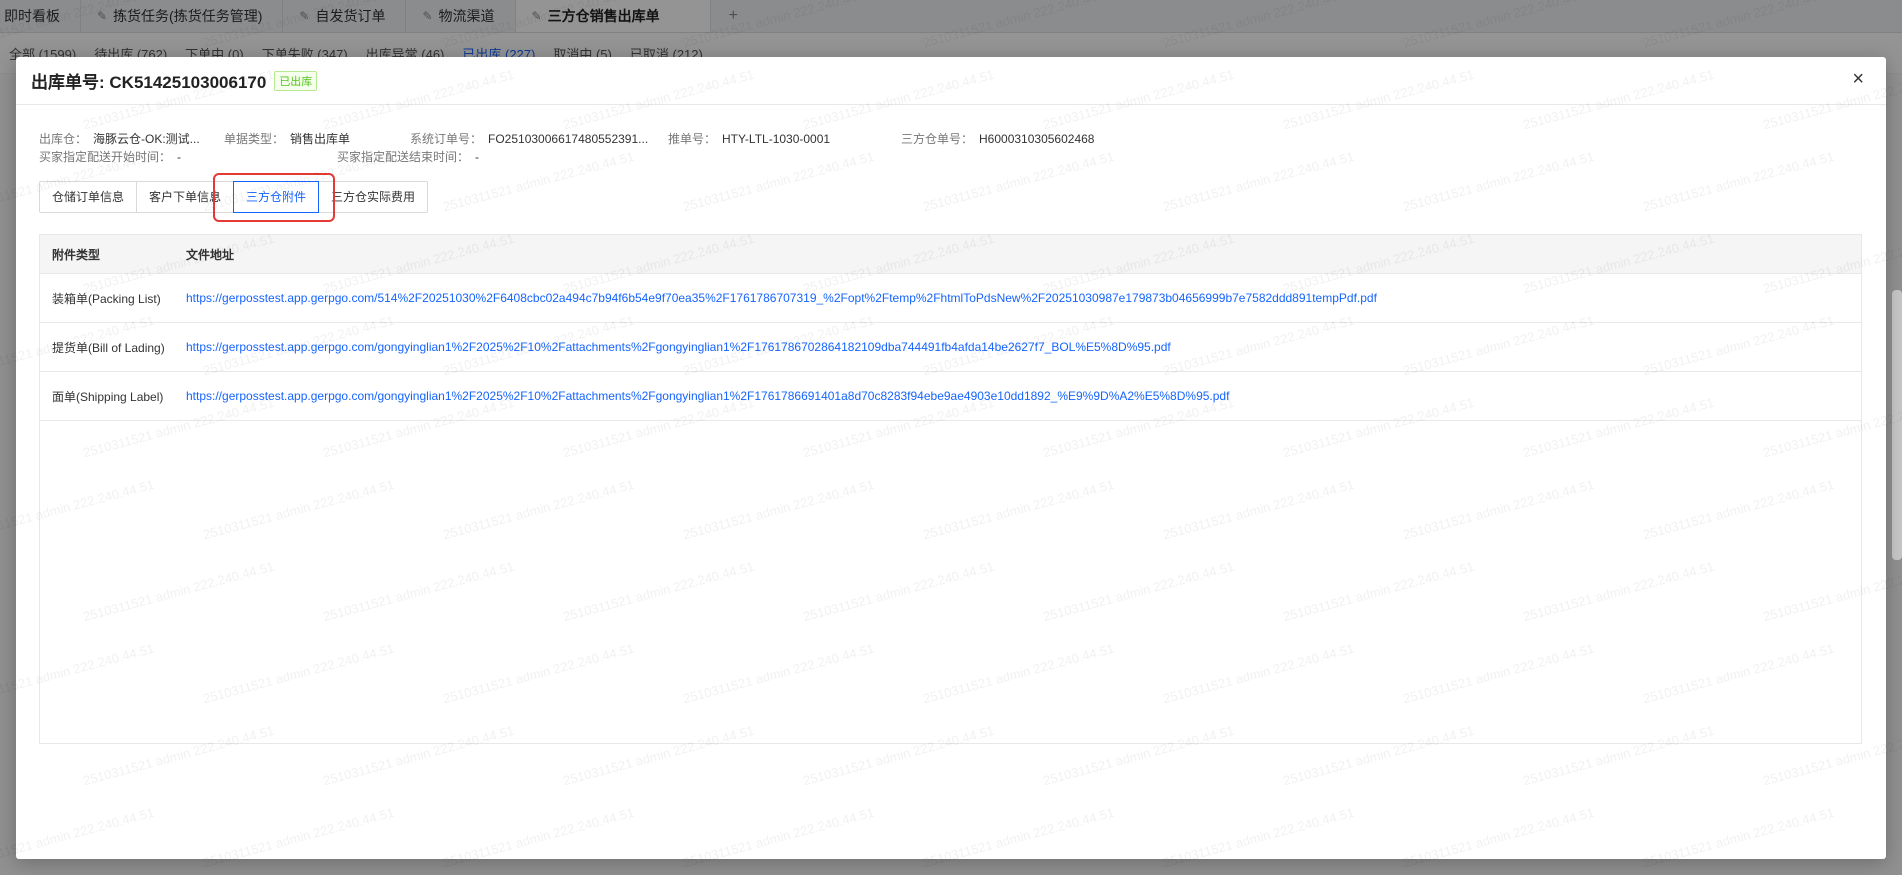 Image resolution: width=1902 pixels, height=875 pixels. What do you see at coordinates (105, 157) in the screenshot?
I see `info-label: 买家指定配送开始时间：` at bounding box center [105, 157].